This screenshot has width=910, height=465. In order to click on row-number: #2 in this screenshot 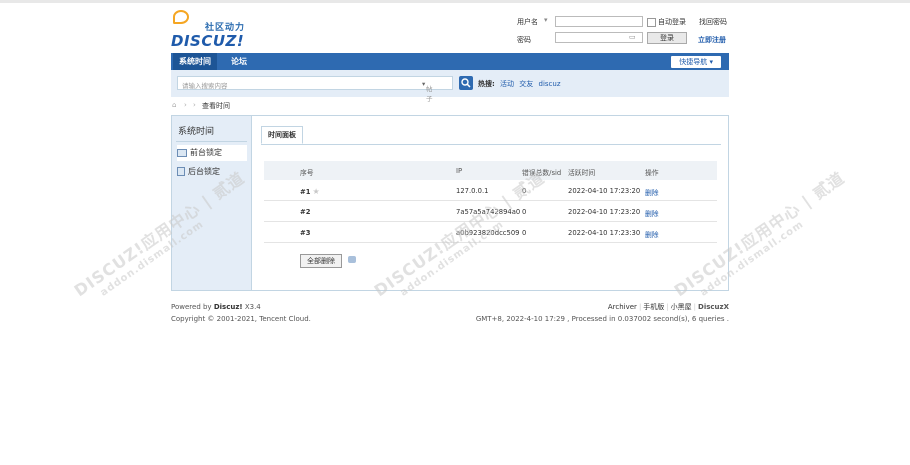, I will do `click(305, 212)`.